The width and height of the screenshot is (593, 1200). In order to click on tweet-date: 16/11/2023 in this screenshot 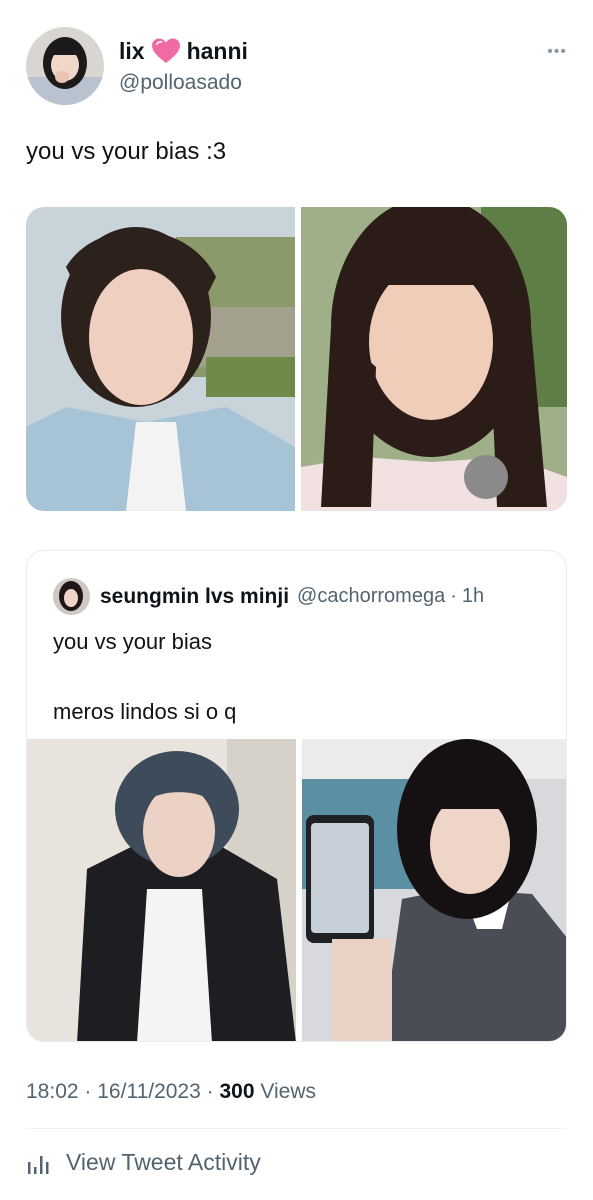, I will do `click(149, 1091)`.